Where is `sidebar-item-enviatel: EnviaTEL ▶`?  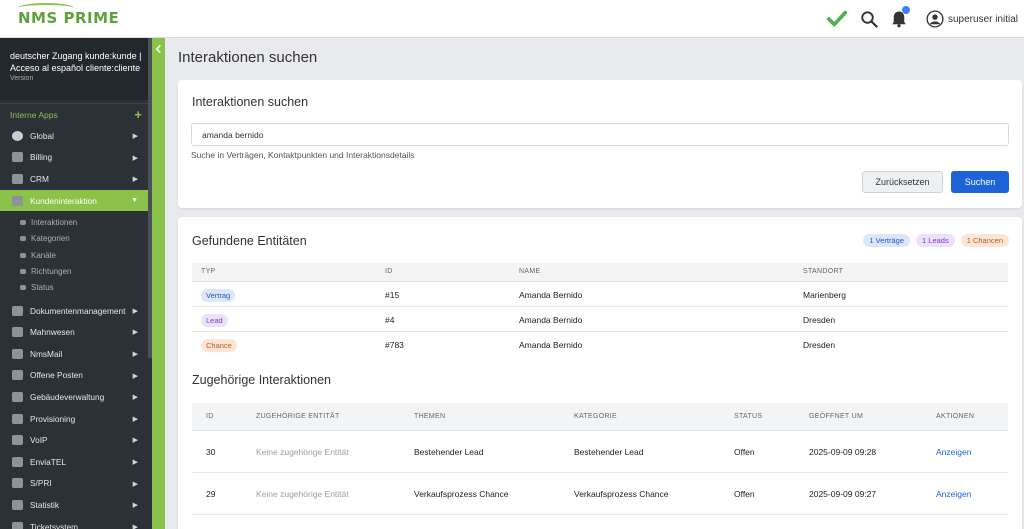
sidebar-item-enviatel: EnviaTEL ▶ is located at coordinates (76, 462).